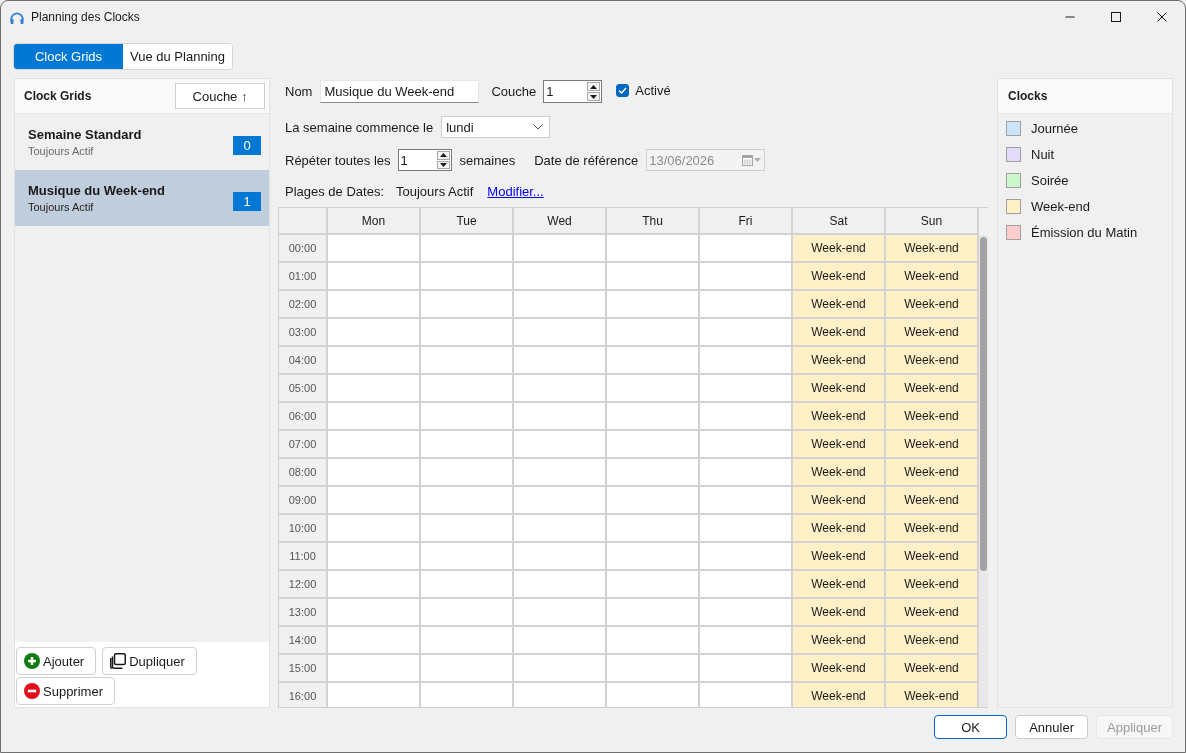  Describe the element at coordinates (1060, 206) in the screenshot. I see `clock-name: Week-end` at that location.